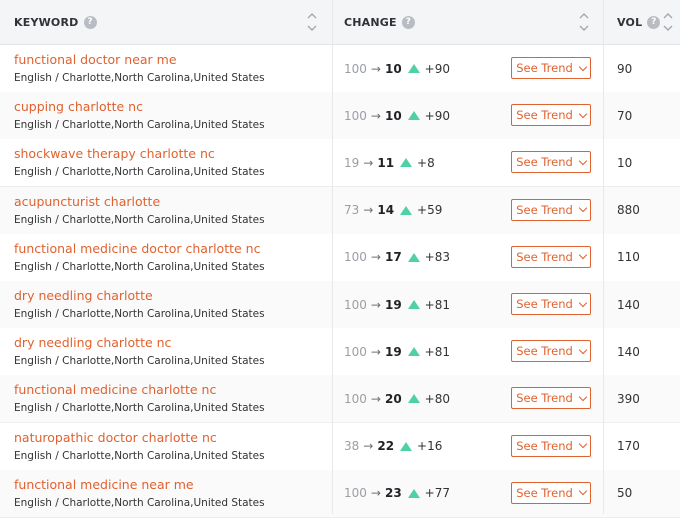 The height and width of the screenshot is (518, 680). I want to click on rank-change: 100 → 19 +81, so click(397, 351).